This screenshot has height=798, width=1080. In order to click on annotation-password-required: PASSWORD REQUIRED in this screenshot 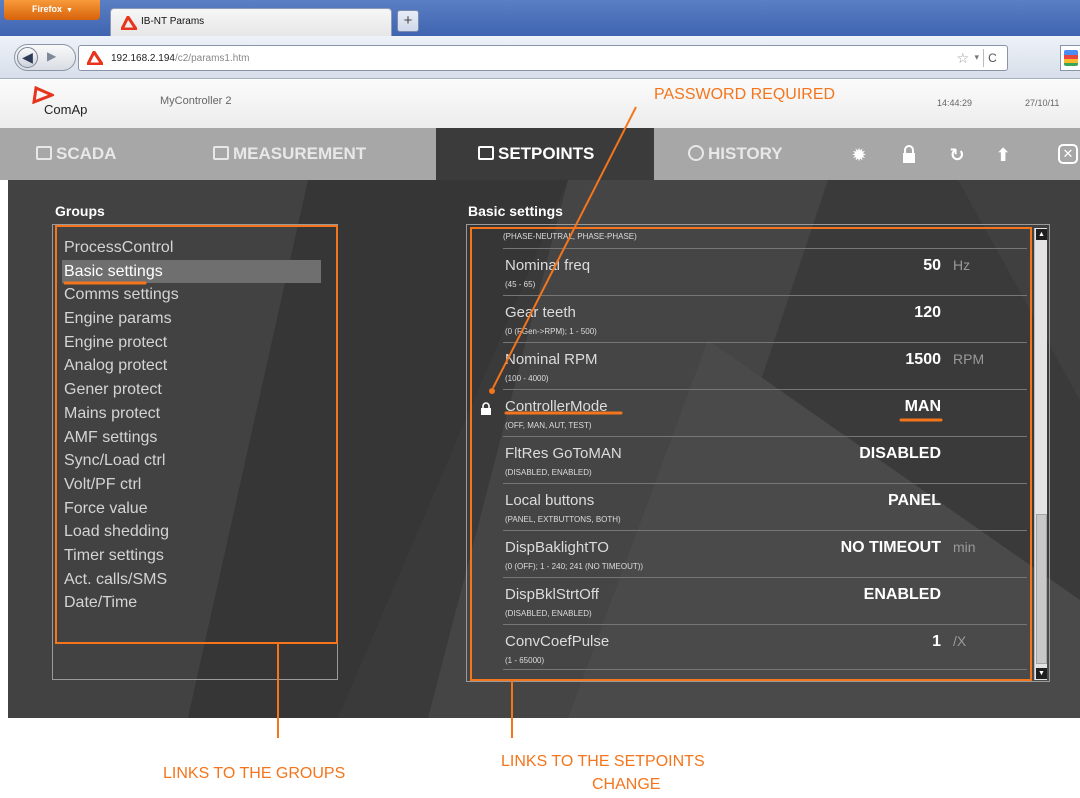, I will do `click(745, 94)`.